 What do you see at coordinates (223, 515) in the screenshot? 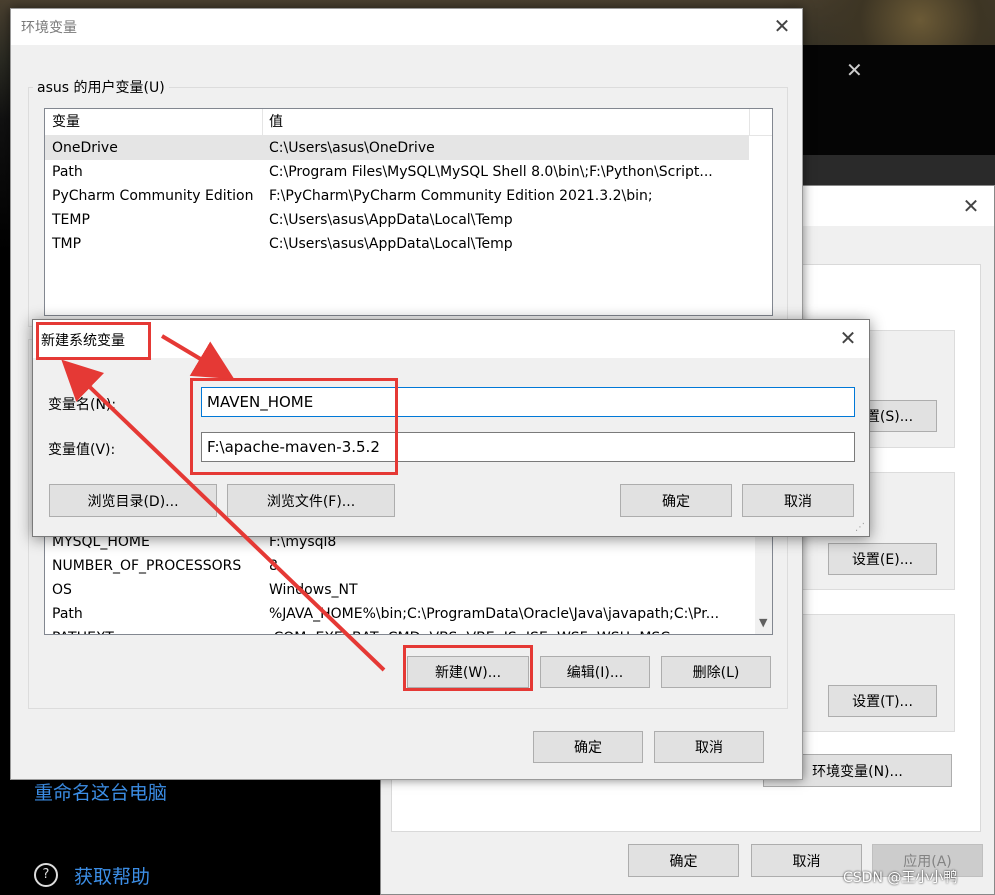
I see `arrow-new-button-to-title` at bounding box center [223, 515].